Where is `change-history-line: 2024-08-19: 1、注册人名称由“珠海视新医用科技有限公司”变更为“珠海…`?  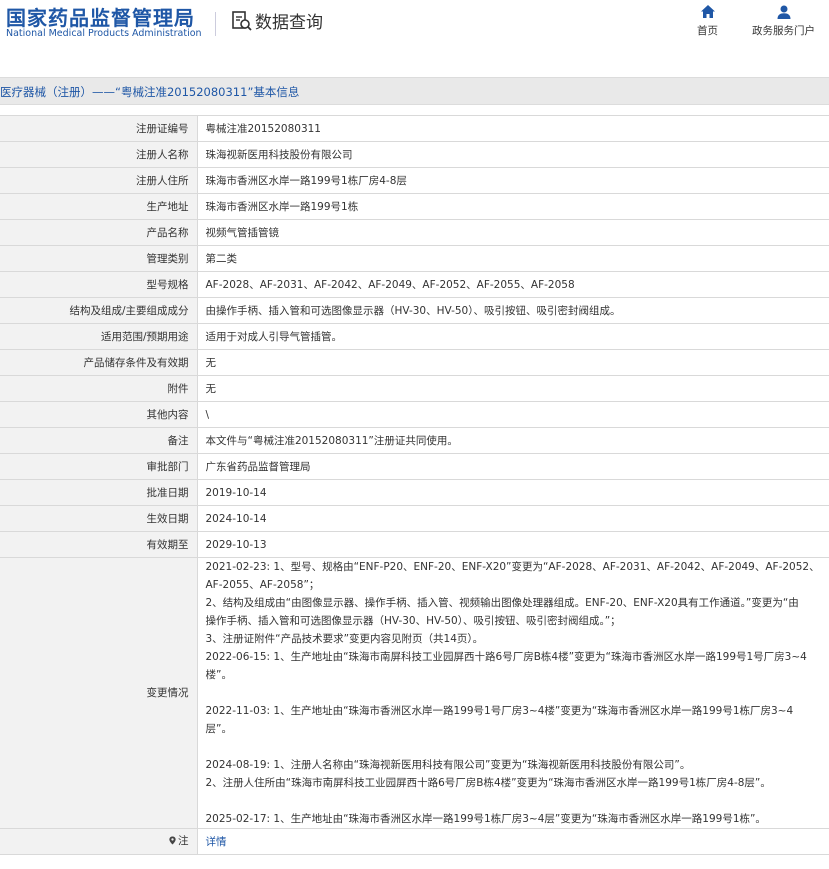 change-history-line: 2024-08-19: 1、注册人名称由“珠海视新医用科技有限公司”变更为“珠海… is located at coordinates (448, 765).